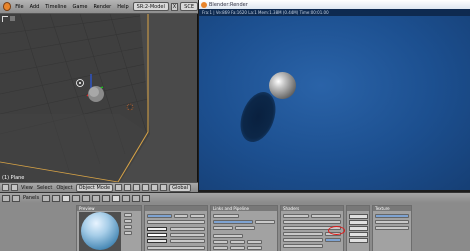  Describe the element at coordinates (157, 229) in the screenshot. I see `color-swatch-col` at that location.